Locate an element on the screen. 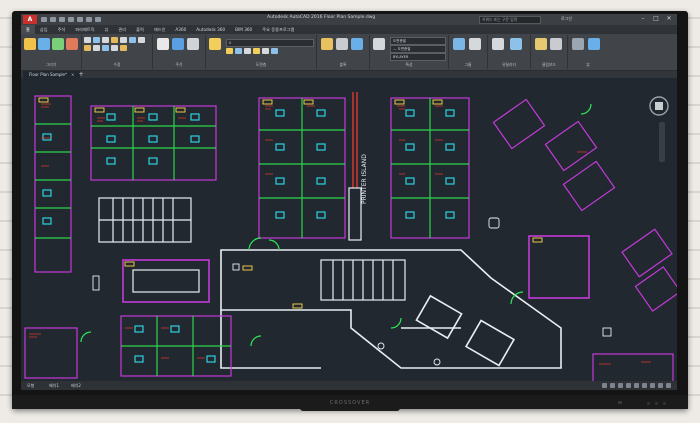 The height and width of the screenshot is (423, 700). tab-home: 홈 is located at coordinates (28, 29).